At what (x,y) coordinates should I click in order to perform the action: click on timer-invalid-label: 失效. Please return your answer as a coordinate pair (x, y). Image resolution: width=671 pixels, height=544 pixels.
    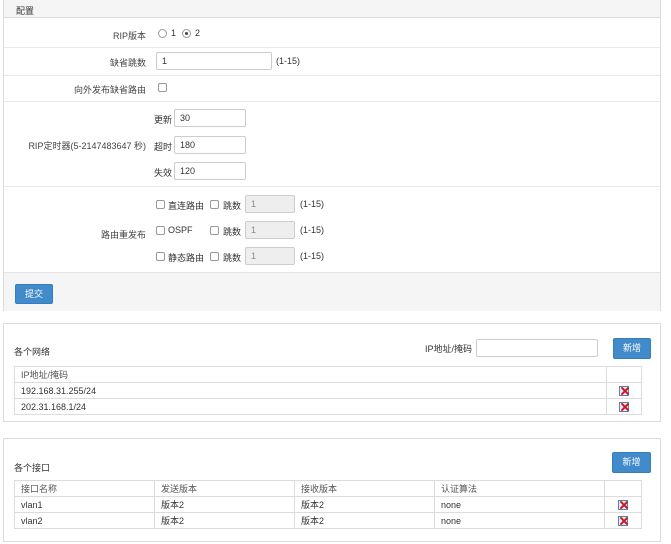
    Looking at the image, I should click on (163, 173).